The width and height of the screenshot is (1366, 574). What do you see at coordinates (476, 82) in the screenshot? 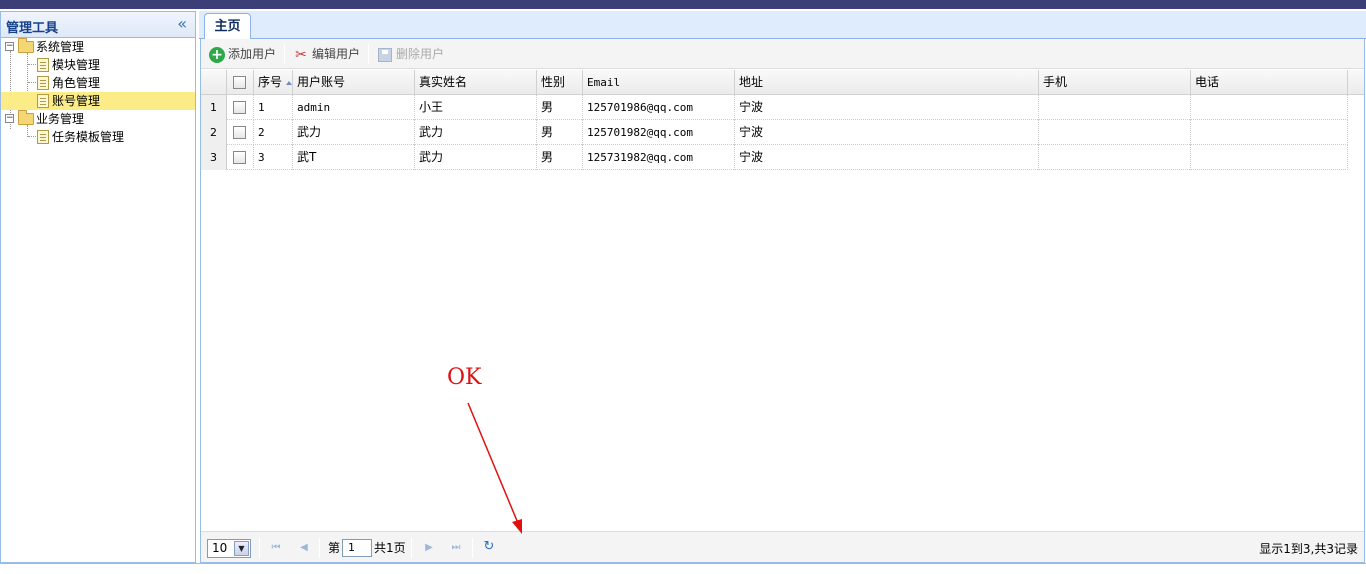
I see `header-realname: 真实姓名` at bounding box center [476, 82].